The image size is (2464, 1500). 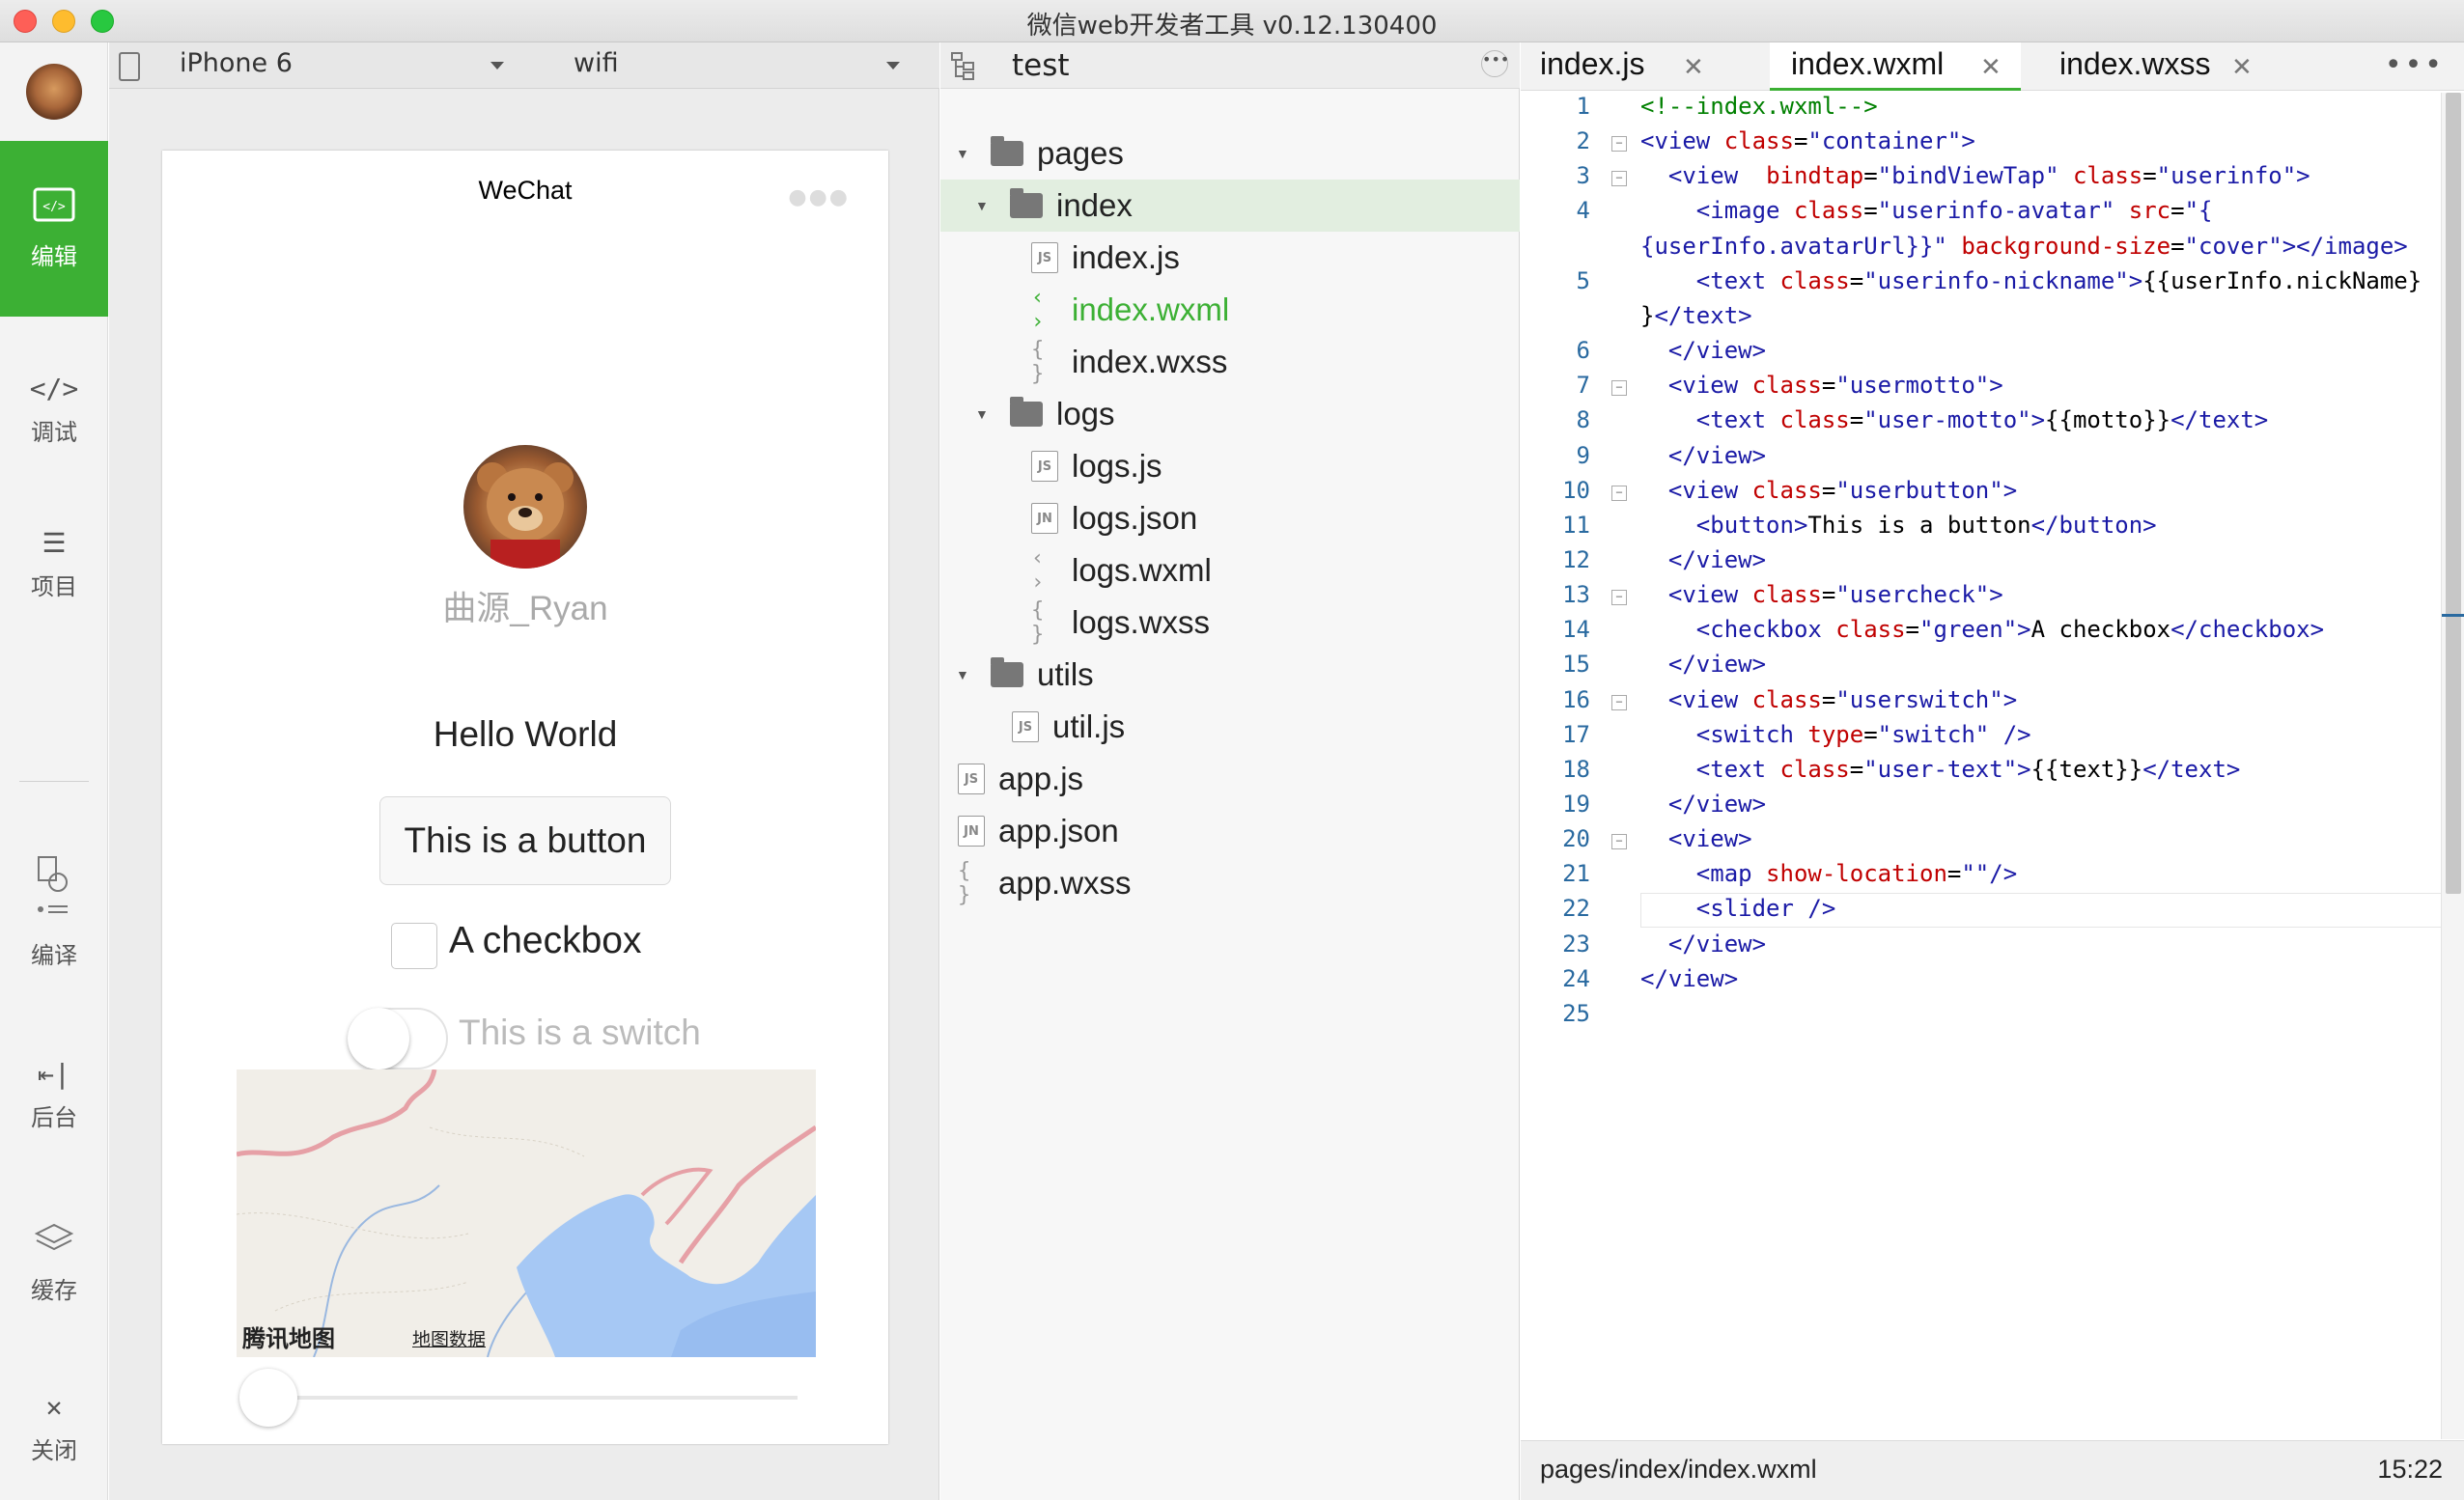 I want to click on tab-index-wxml: index.wxml ✕, so click(x=1896, y=66).